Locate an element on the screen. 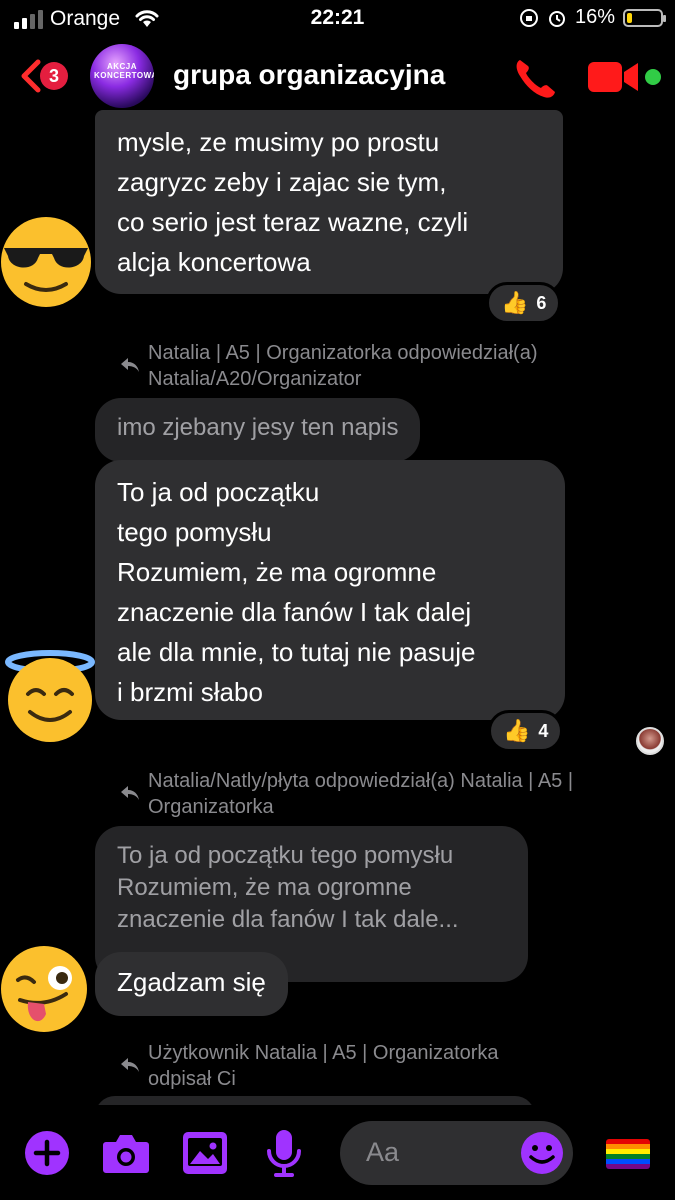 The width and height of the screenshot is (675, 1200). gallery-icon is located at coordinates (205, 1153).